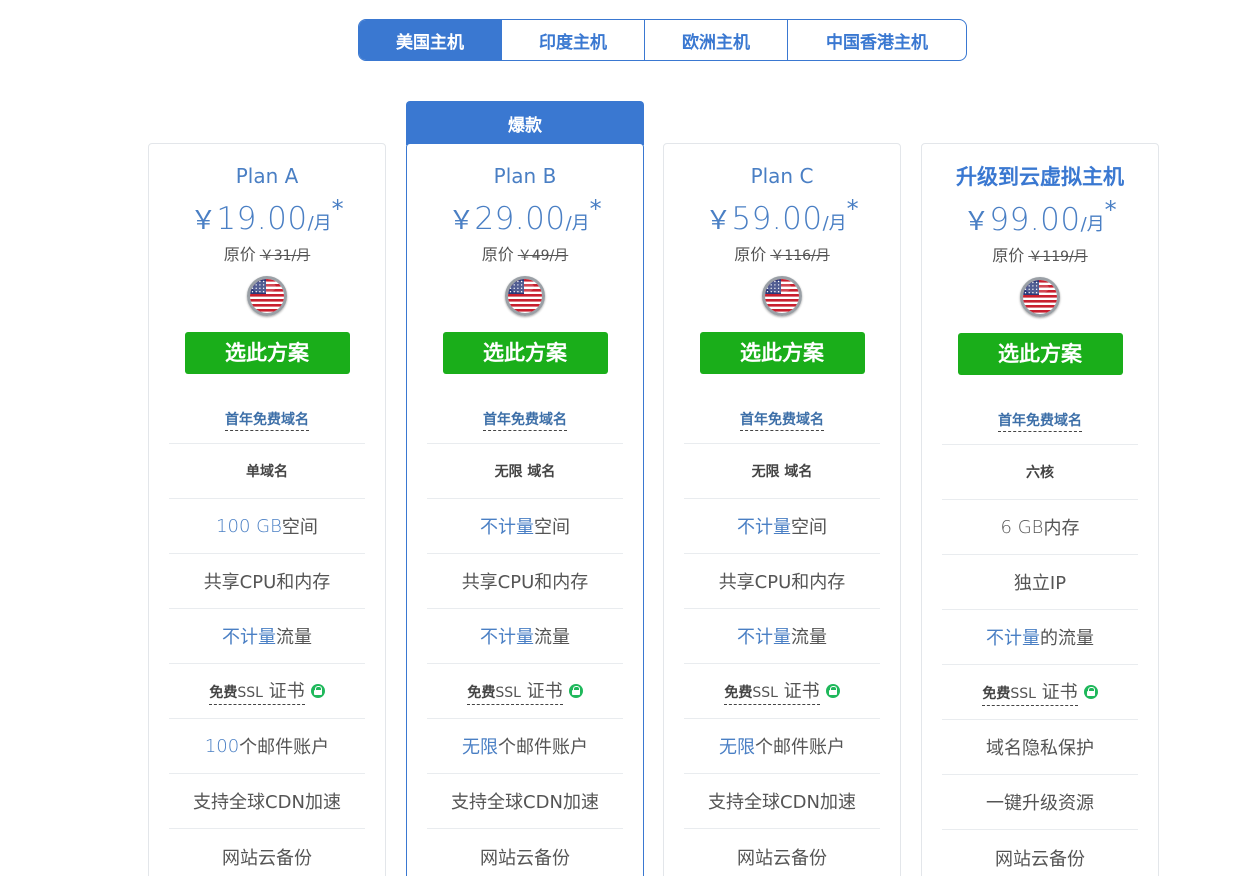 This screenshot has width=1238, height=876. I want to click on feature-memory: 6 GB 内存, so click(1040, 527).